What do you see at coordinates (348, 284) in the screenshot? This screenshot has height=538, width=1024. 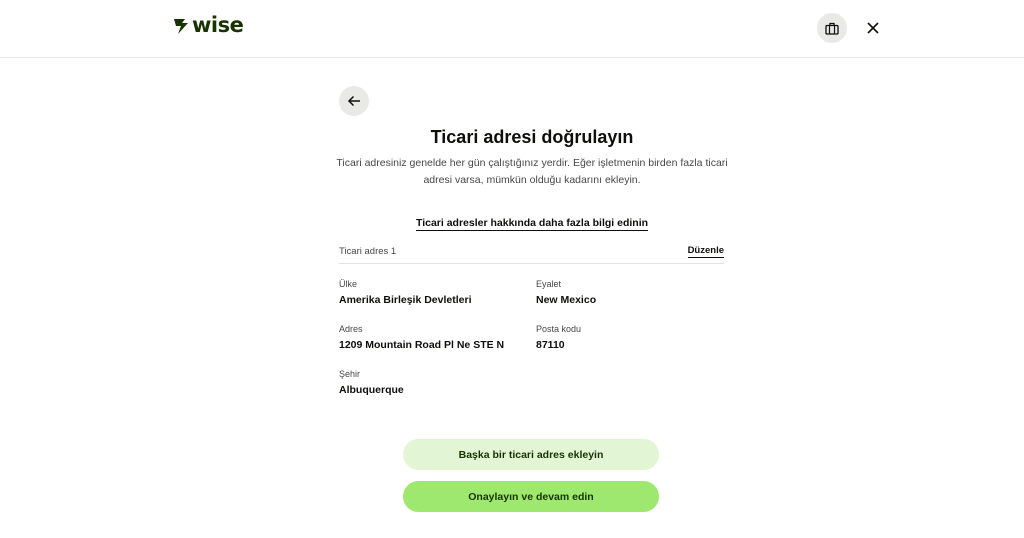 I see `country-label: Ülke` at bounding box center [348, 284].